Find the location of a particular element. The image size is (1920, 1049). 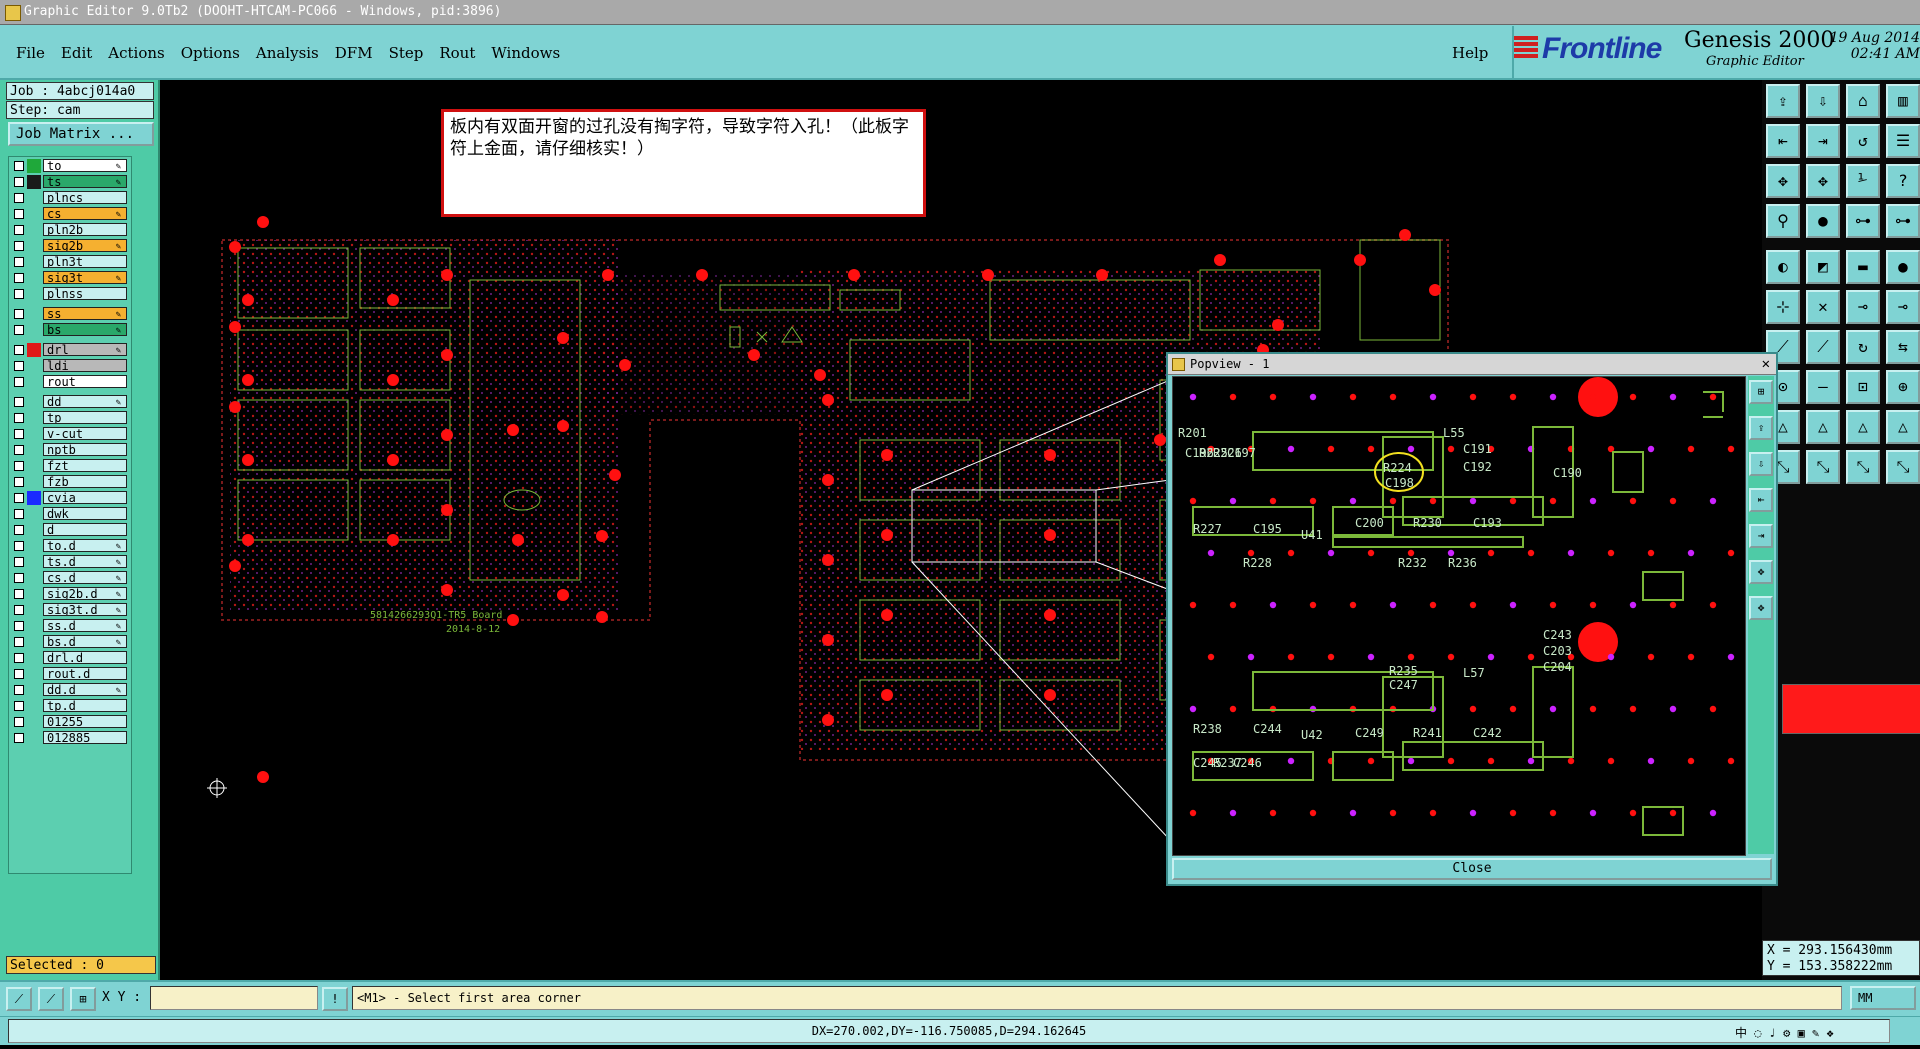

layer-row: to ✎ is located at coordinates (70, 166).